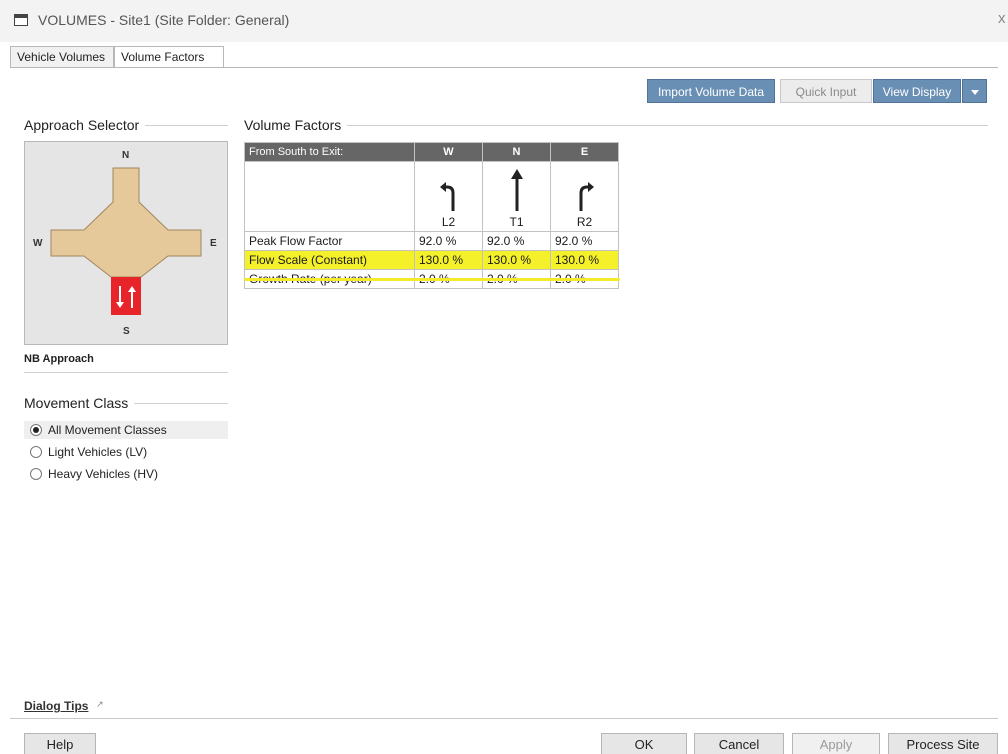 This screenshot has width=1008, height=754. Describe the element at coordinates (98, 452) in the screenshot. I see `radio-label: Light Vehicles (LV)` at that location.